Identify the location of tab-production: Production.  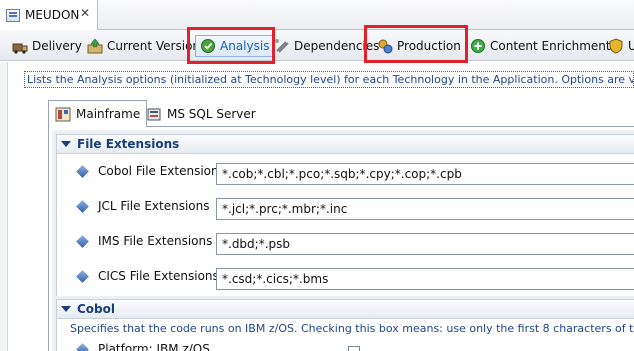
(419, 46).